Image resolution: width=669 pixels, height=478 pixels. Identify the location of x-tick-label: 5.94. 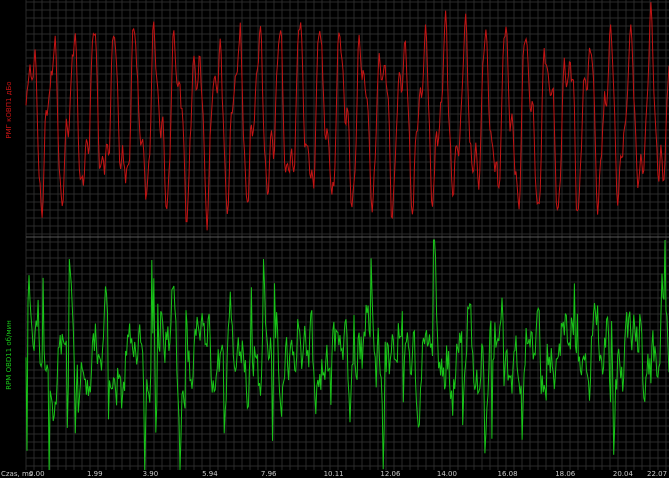
(210, 474).